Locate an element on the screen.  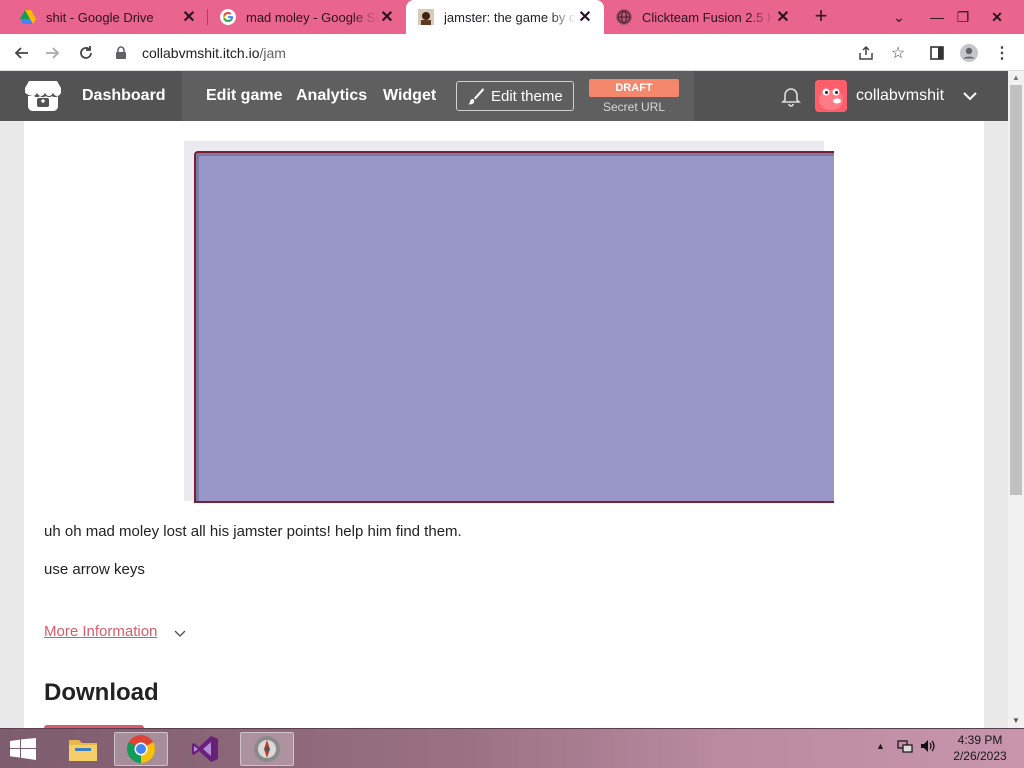
url-host: collabvmshit.itch.io is located at coordinates (201, 52).